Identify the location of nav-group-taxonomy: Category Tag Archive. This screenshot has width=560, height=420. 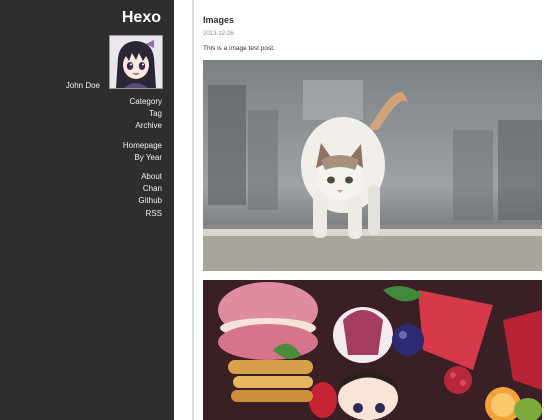
(146, 114).